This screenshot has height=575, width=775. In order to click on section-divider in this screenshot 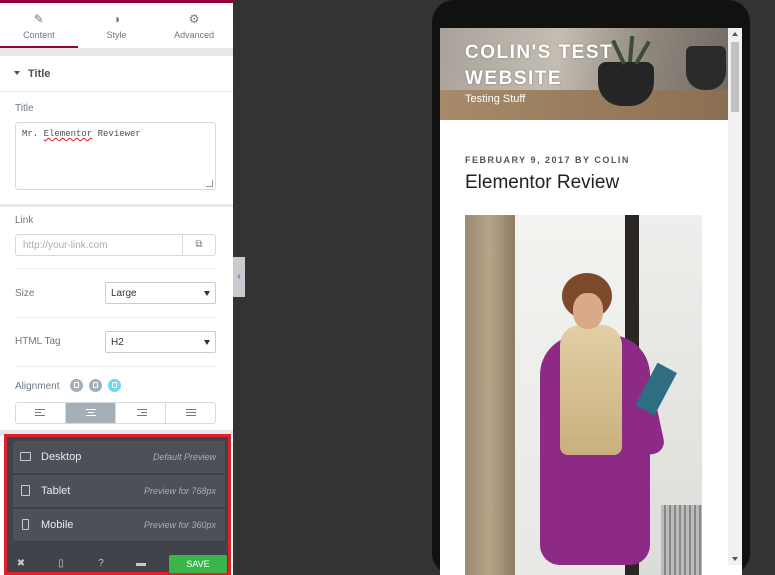, I will do `click(116, 205)`.